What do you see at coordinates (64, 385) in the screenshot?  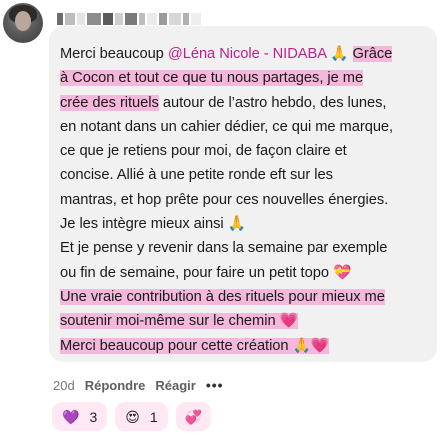 I see `timestamp: 20d` at bounding box center [64, 385].